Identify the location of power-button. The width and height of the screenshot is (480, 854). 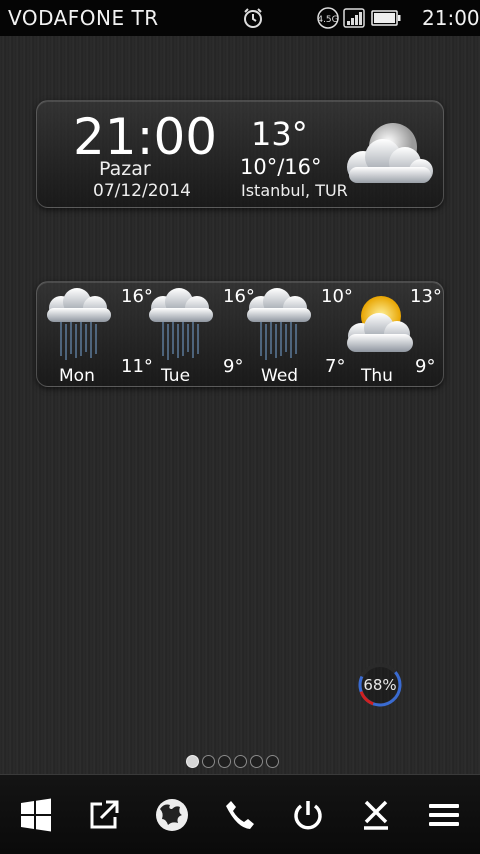
(308, 815).